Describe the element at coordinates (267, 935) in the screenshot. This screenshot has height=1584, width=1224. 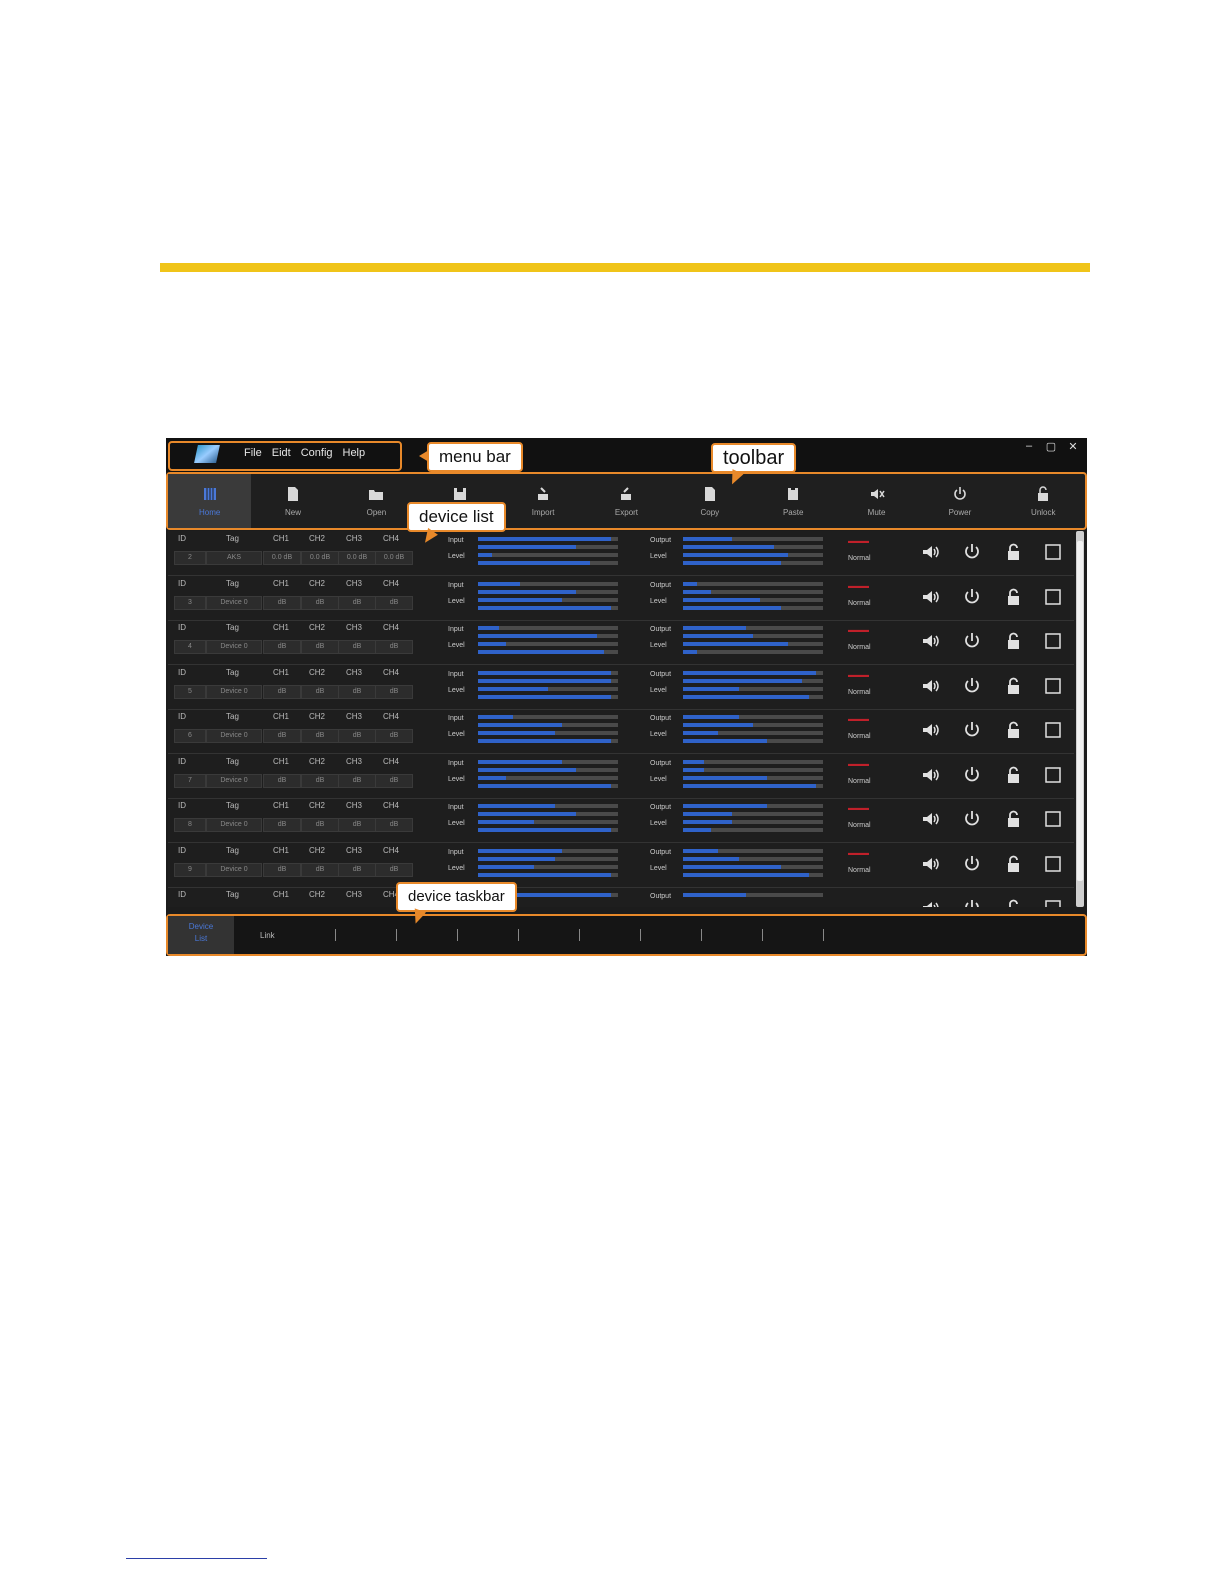
I see `link-tab: Link` at that location.